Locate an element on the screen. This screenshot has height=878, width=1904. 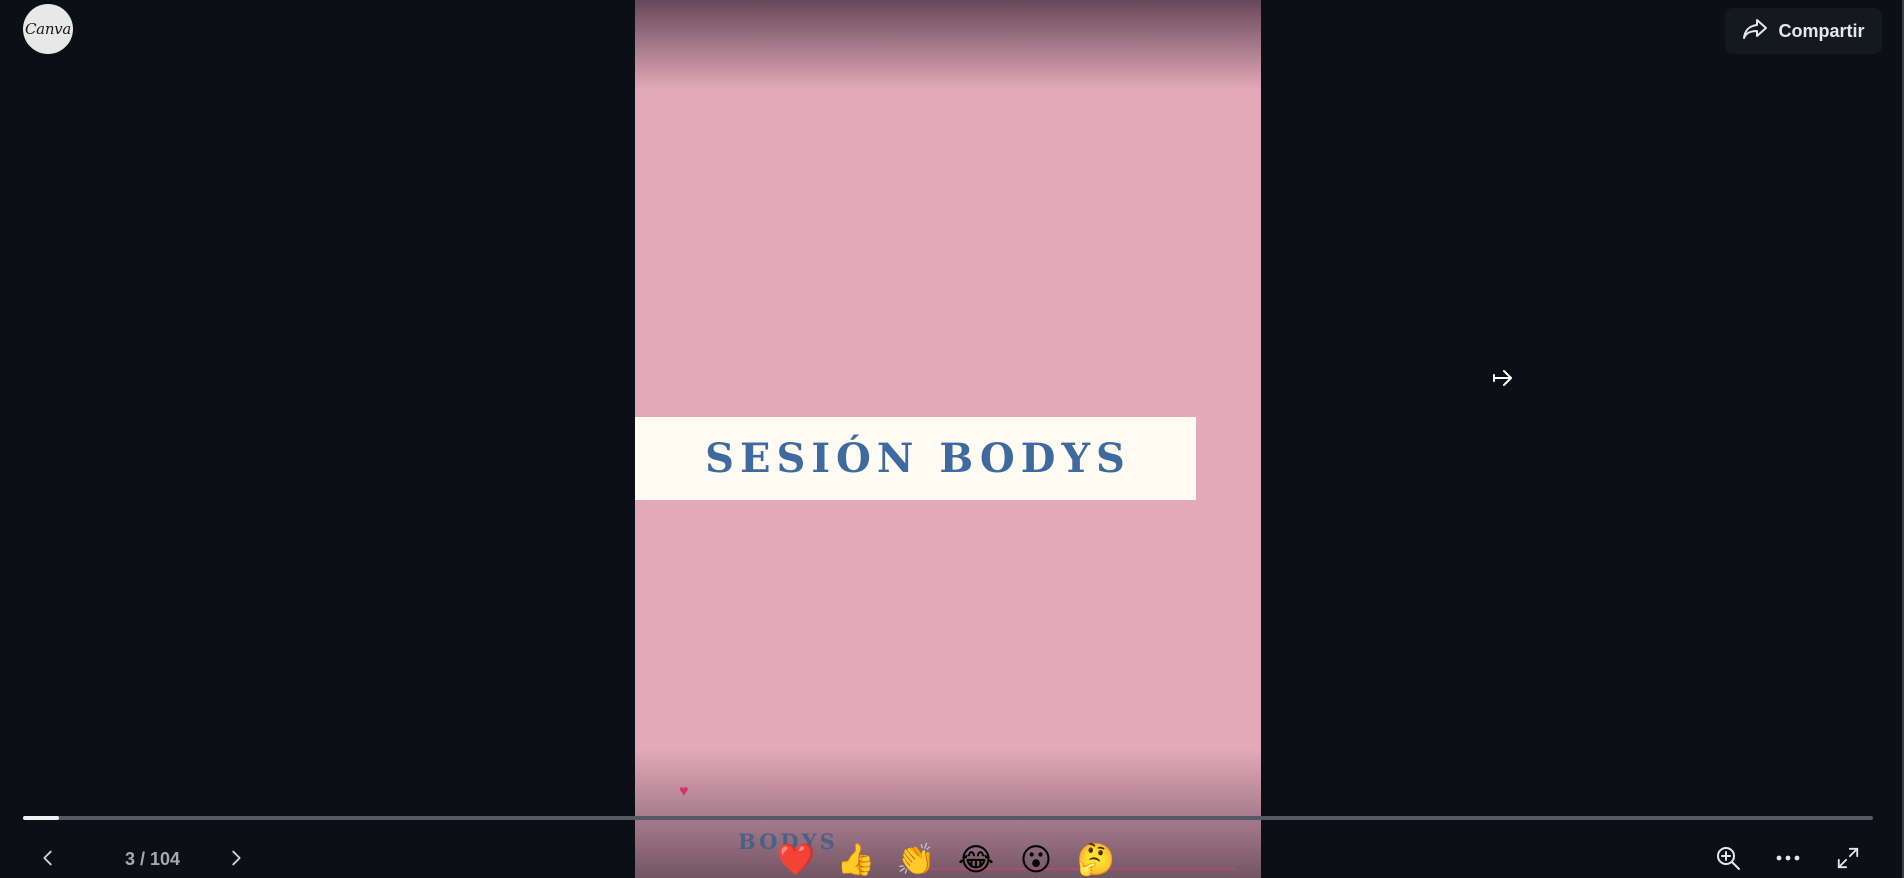
share-label: Compartir is located at coordinates (1821, 30).